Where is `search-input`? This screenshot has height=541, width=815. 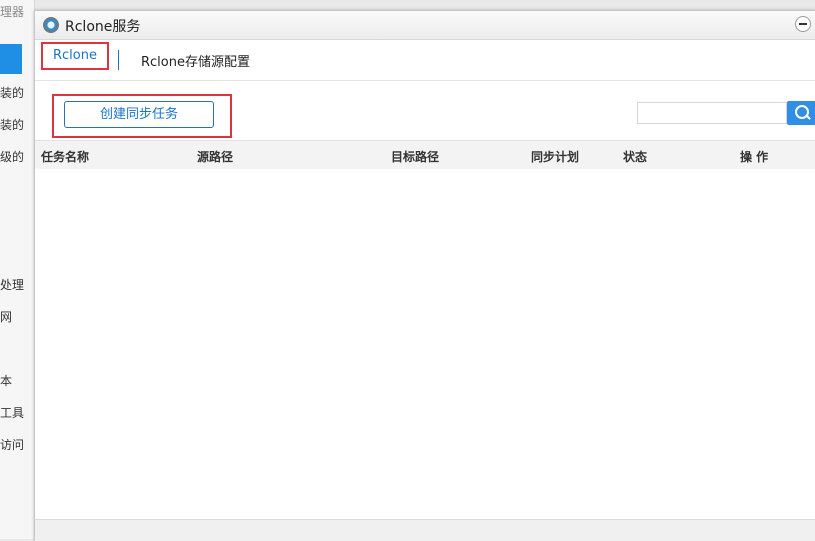
search-input is located at coordinates (712, 113).